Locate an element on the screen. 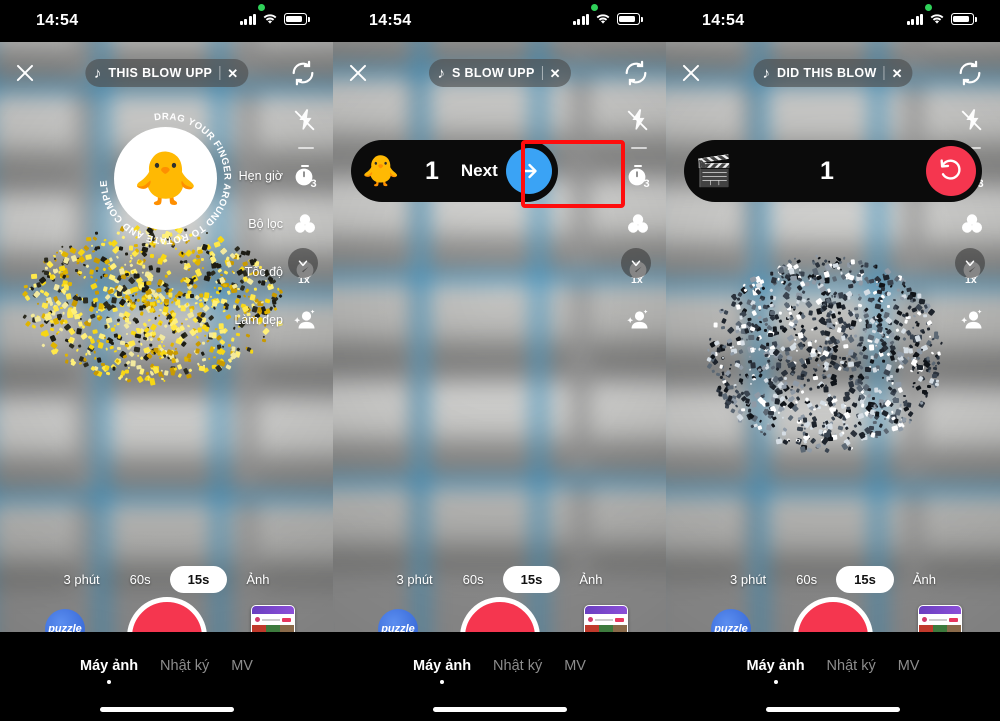  cellular-bars-icon is located at coordinates (914, 19).